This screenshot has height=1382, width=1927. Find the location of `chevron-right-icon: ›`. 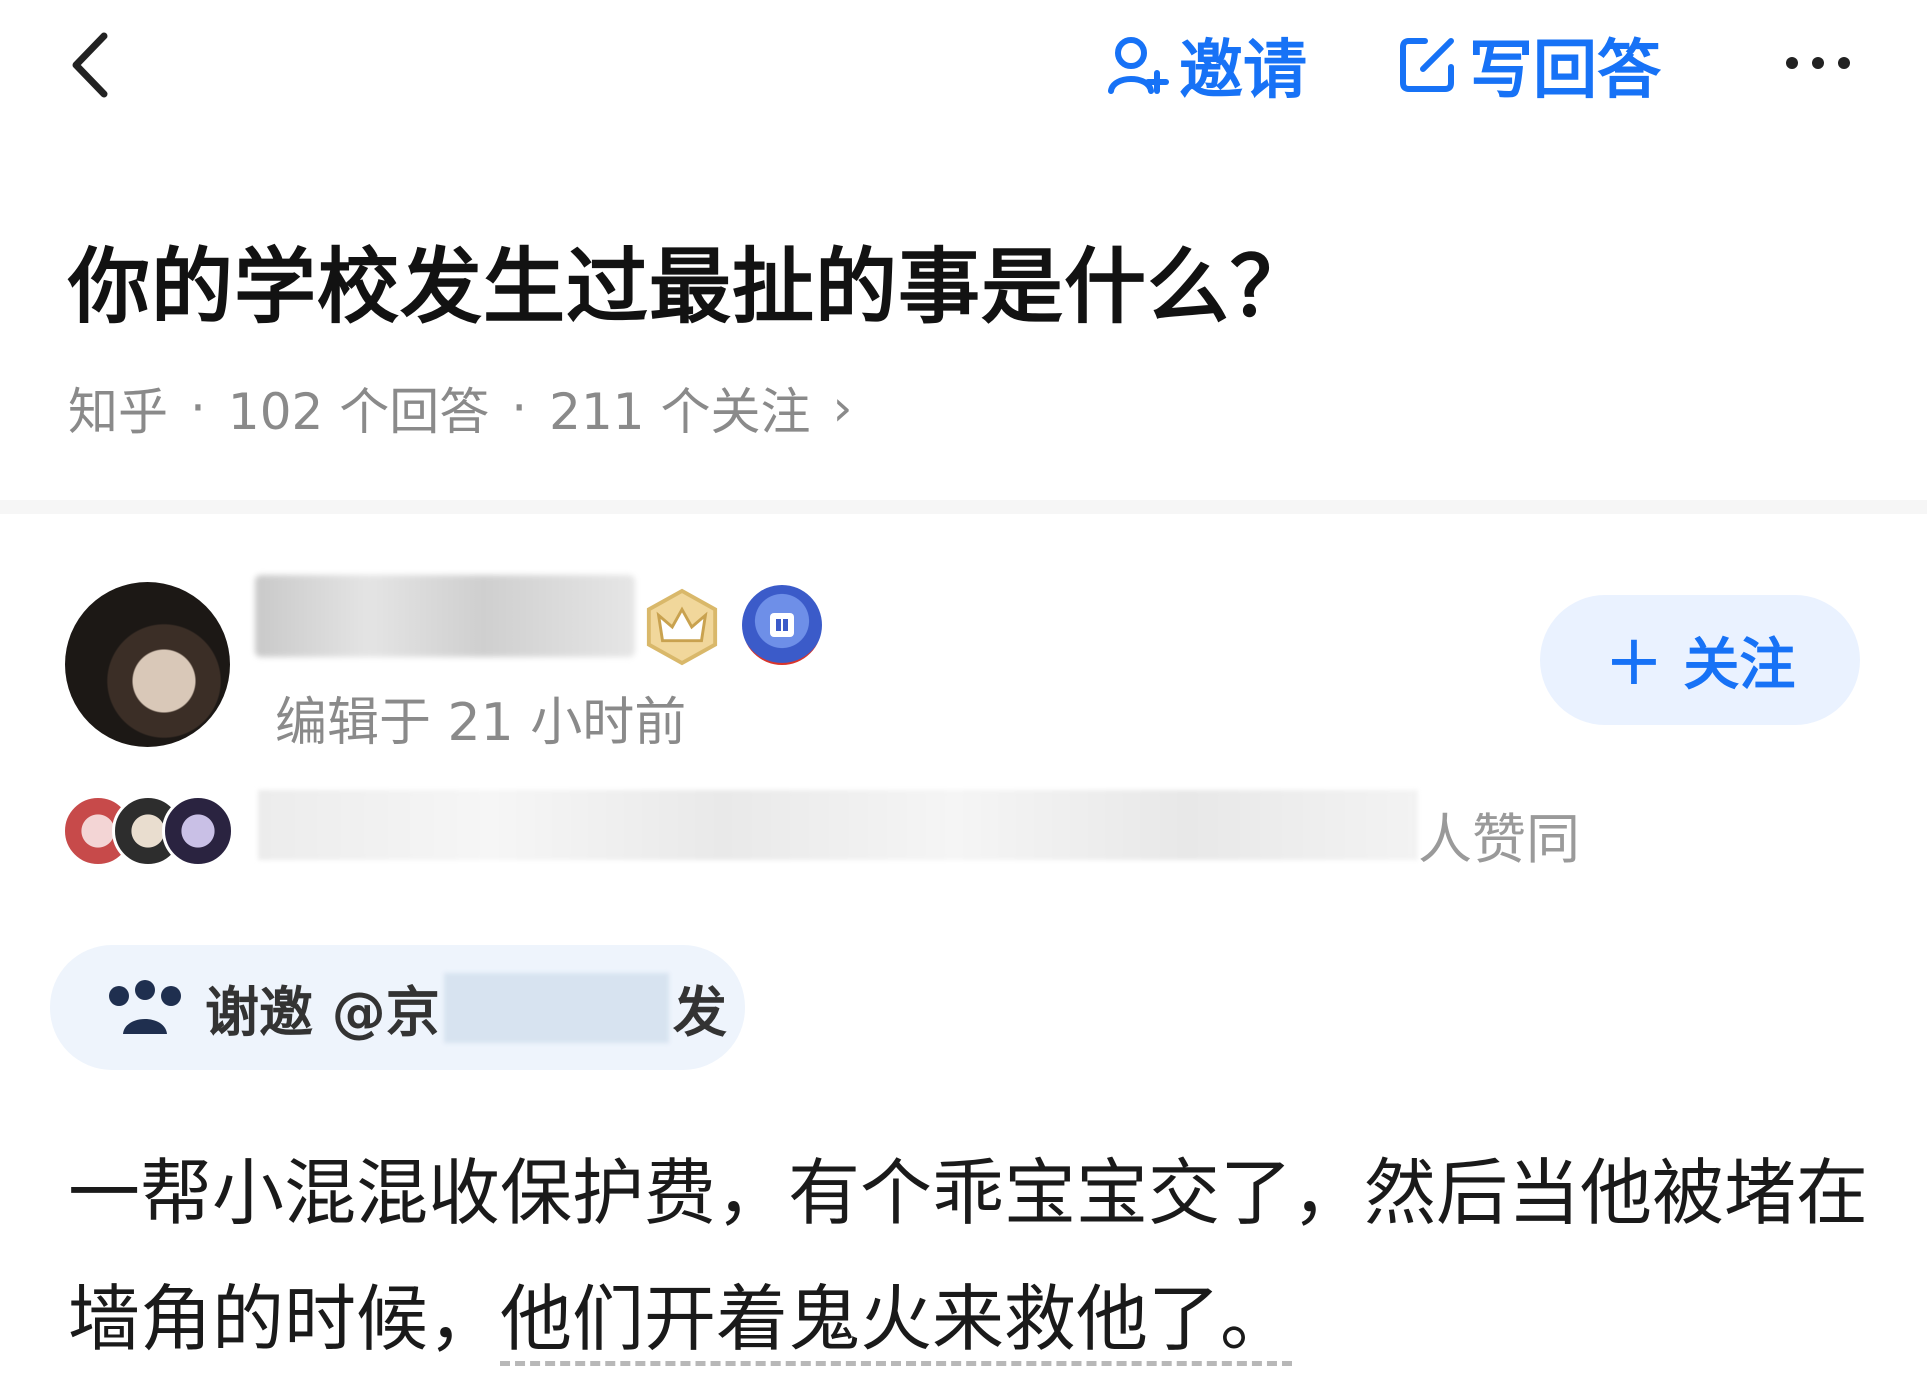

chevron-right-icon: › is located at coordinates (842, 408).